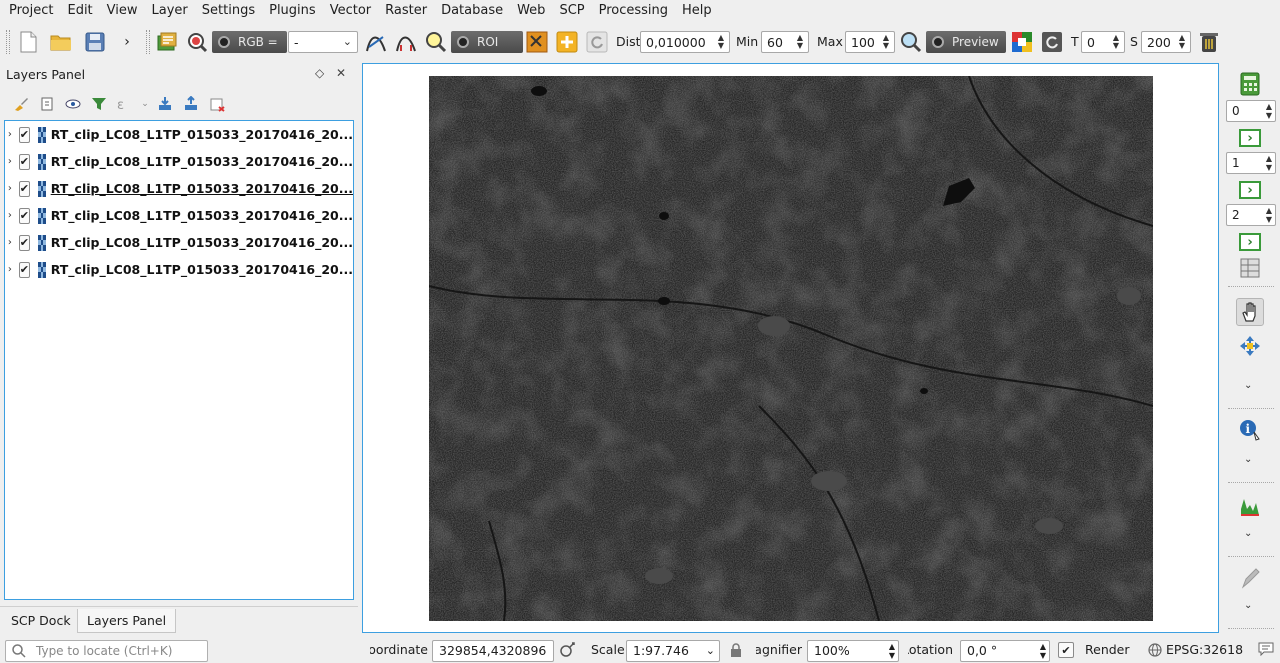 The height and width of the screenshot is (663, 1280). I want to click on scp-band-set-button, so click(167, 42).